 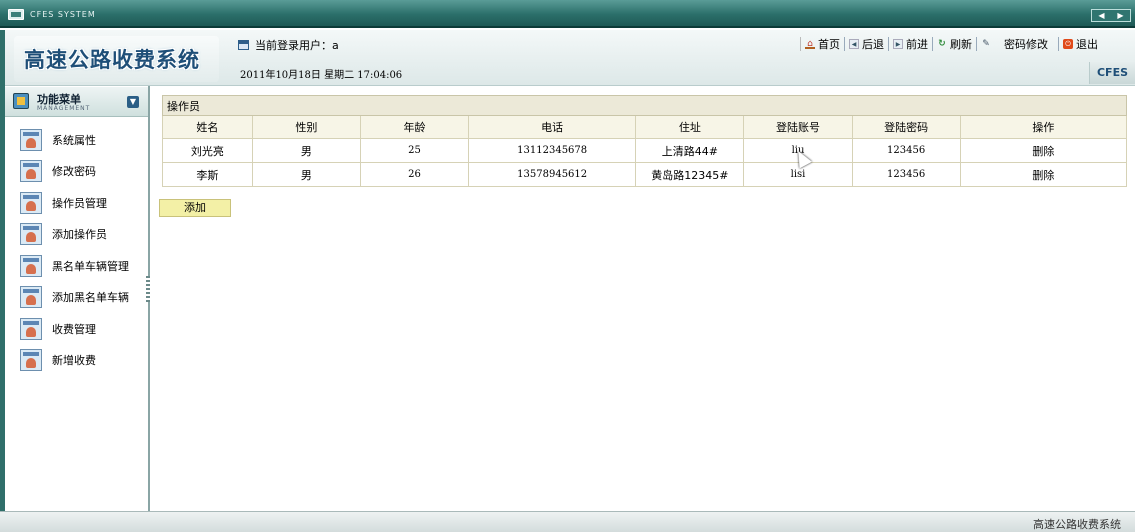 I want to click on column-header: 操作, so click(x=1043, y=127).